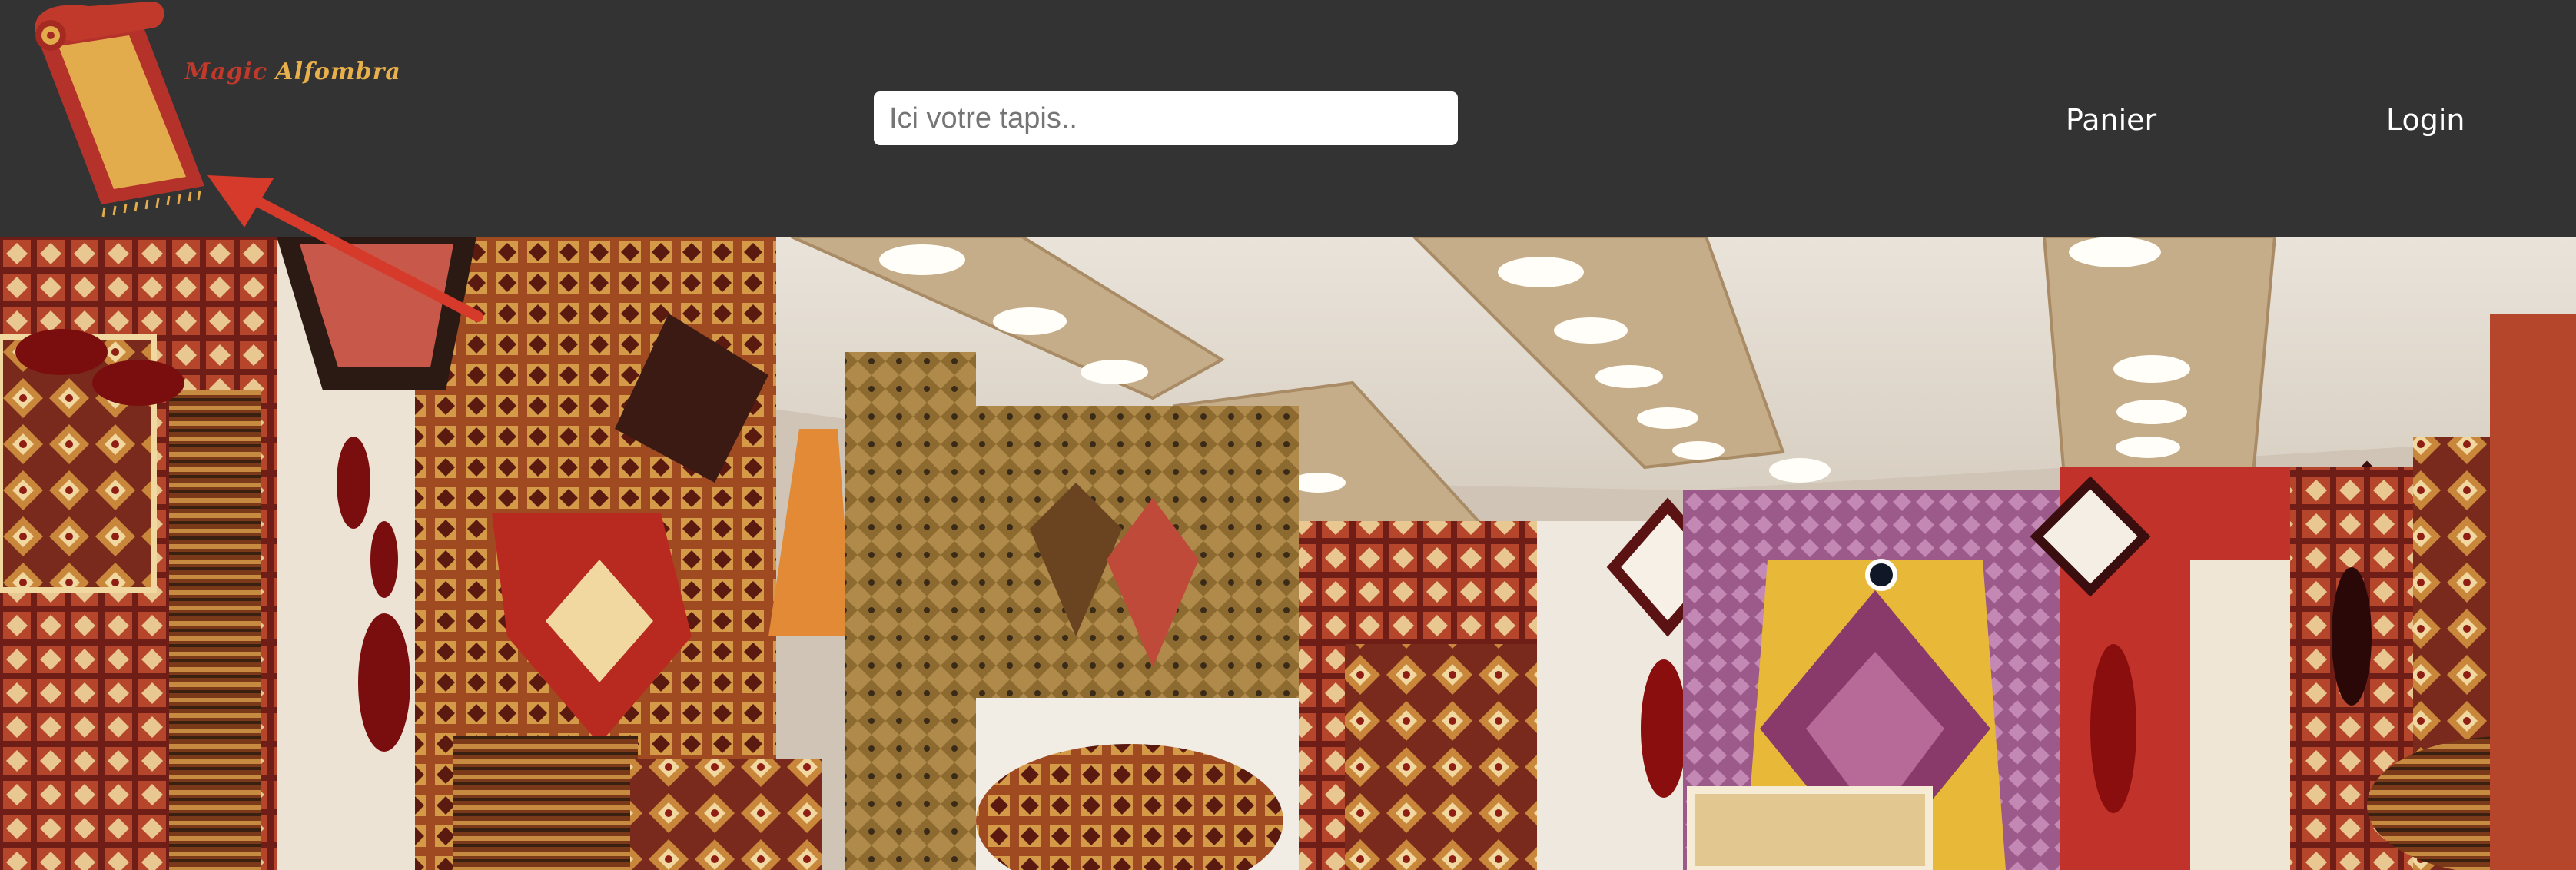 The width and height of the screenshot is (2576, 870). Describe the element at coordinates (119, 110) in the screenshot. I see `rolled-carpet-icon` at that location.